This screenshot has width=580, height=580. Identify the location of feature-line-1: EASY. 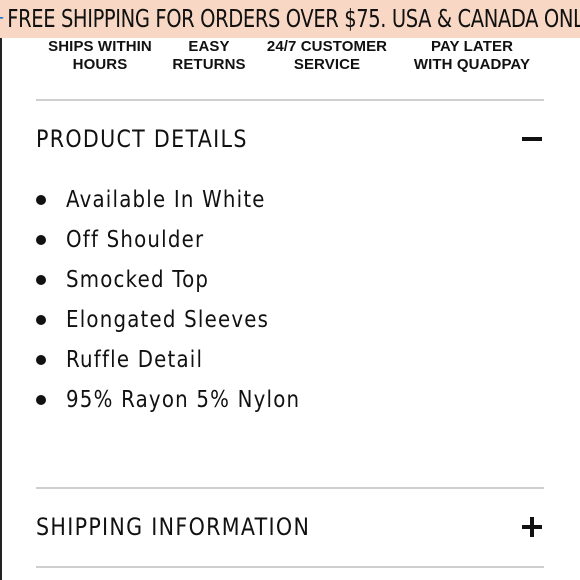
(209, 46).